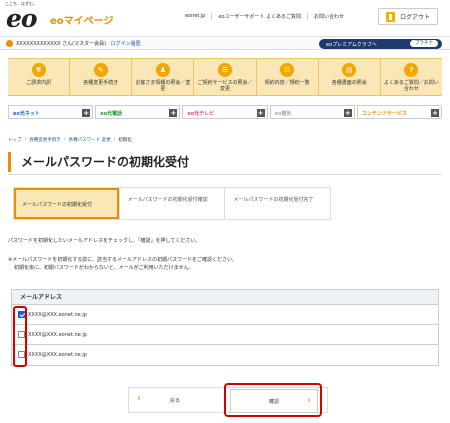 The image size is (450, 423). Describe the element at coordinates (349, 83) in the screenshot. I see `menu-label: 各種書面の照会` at that location.